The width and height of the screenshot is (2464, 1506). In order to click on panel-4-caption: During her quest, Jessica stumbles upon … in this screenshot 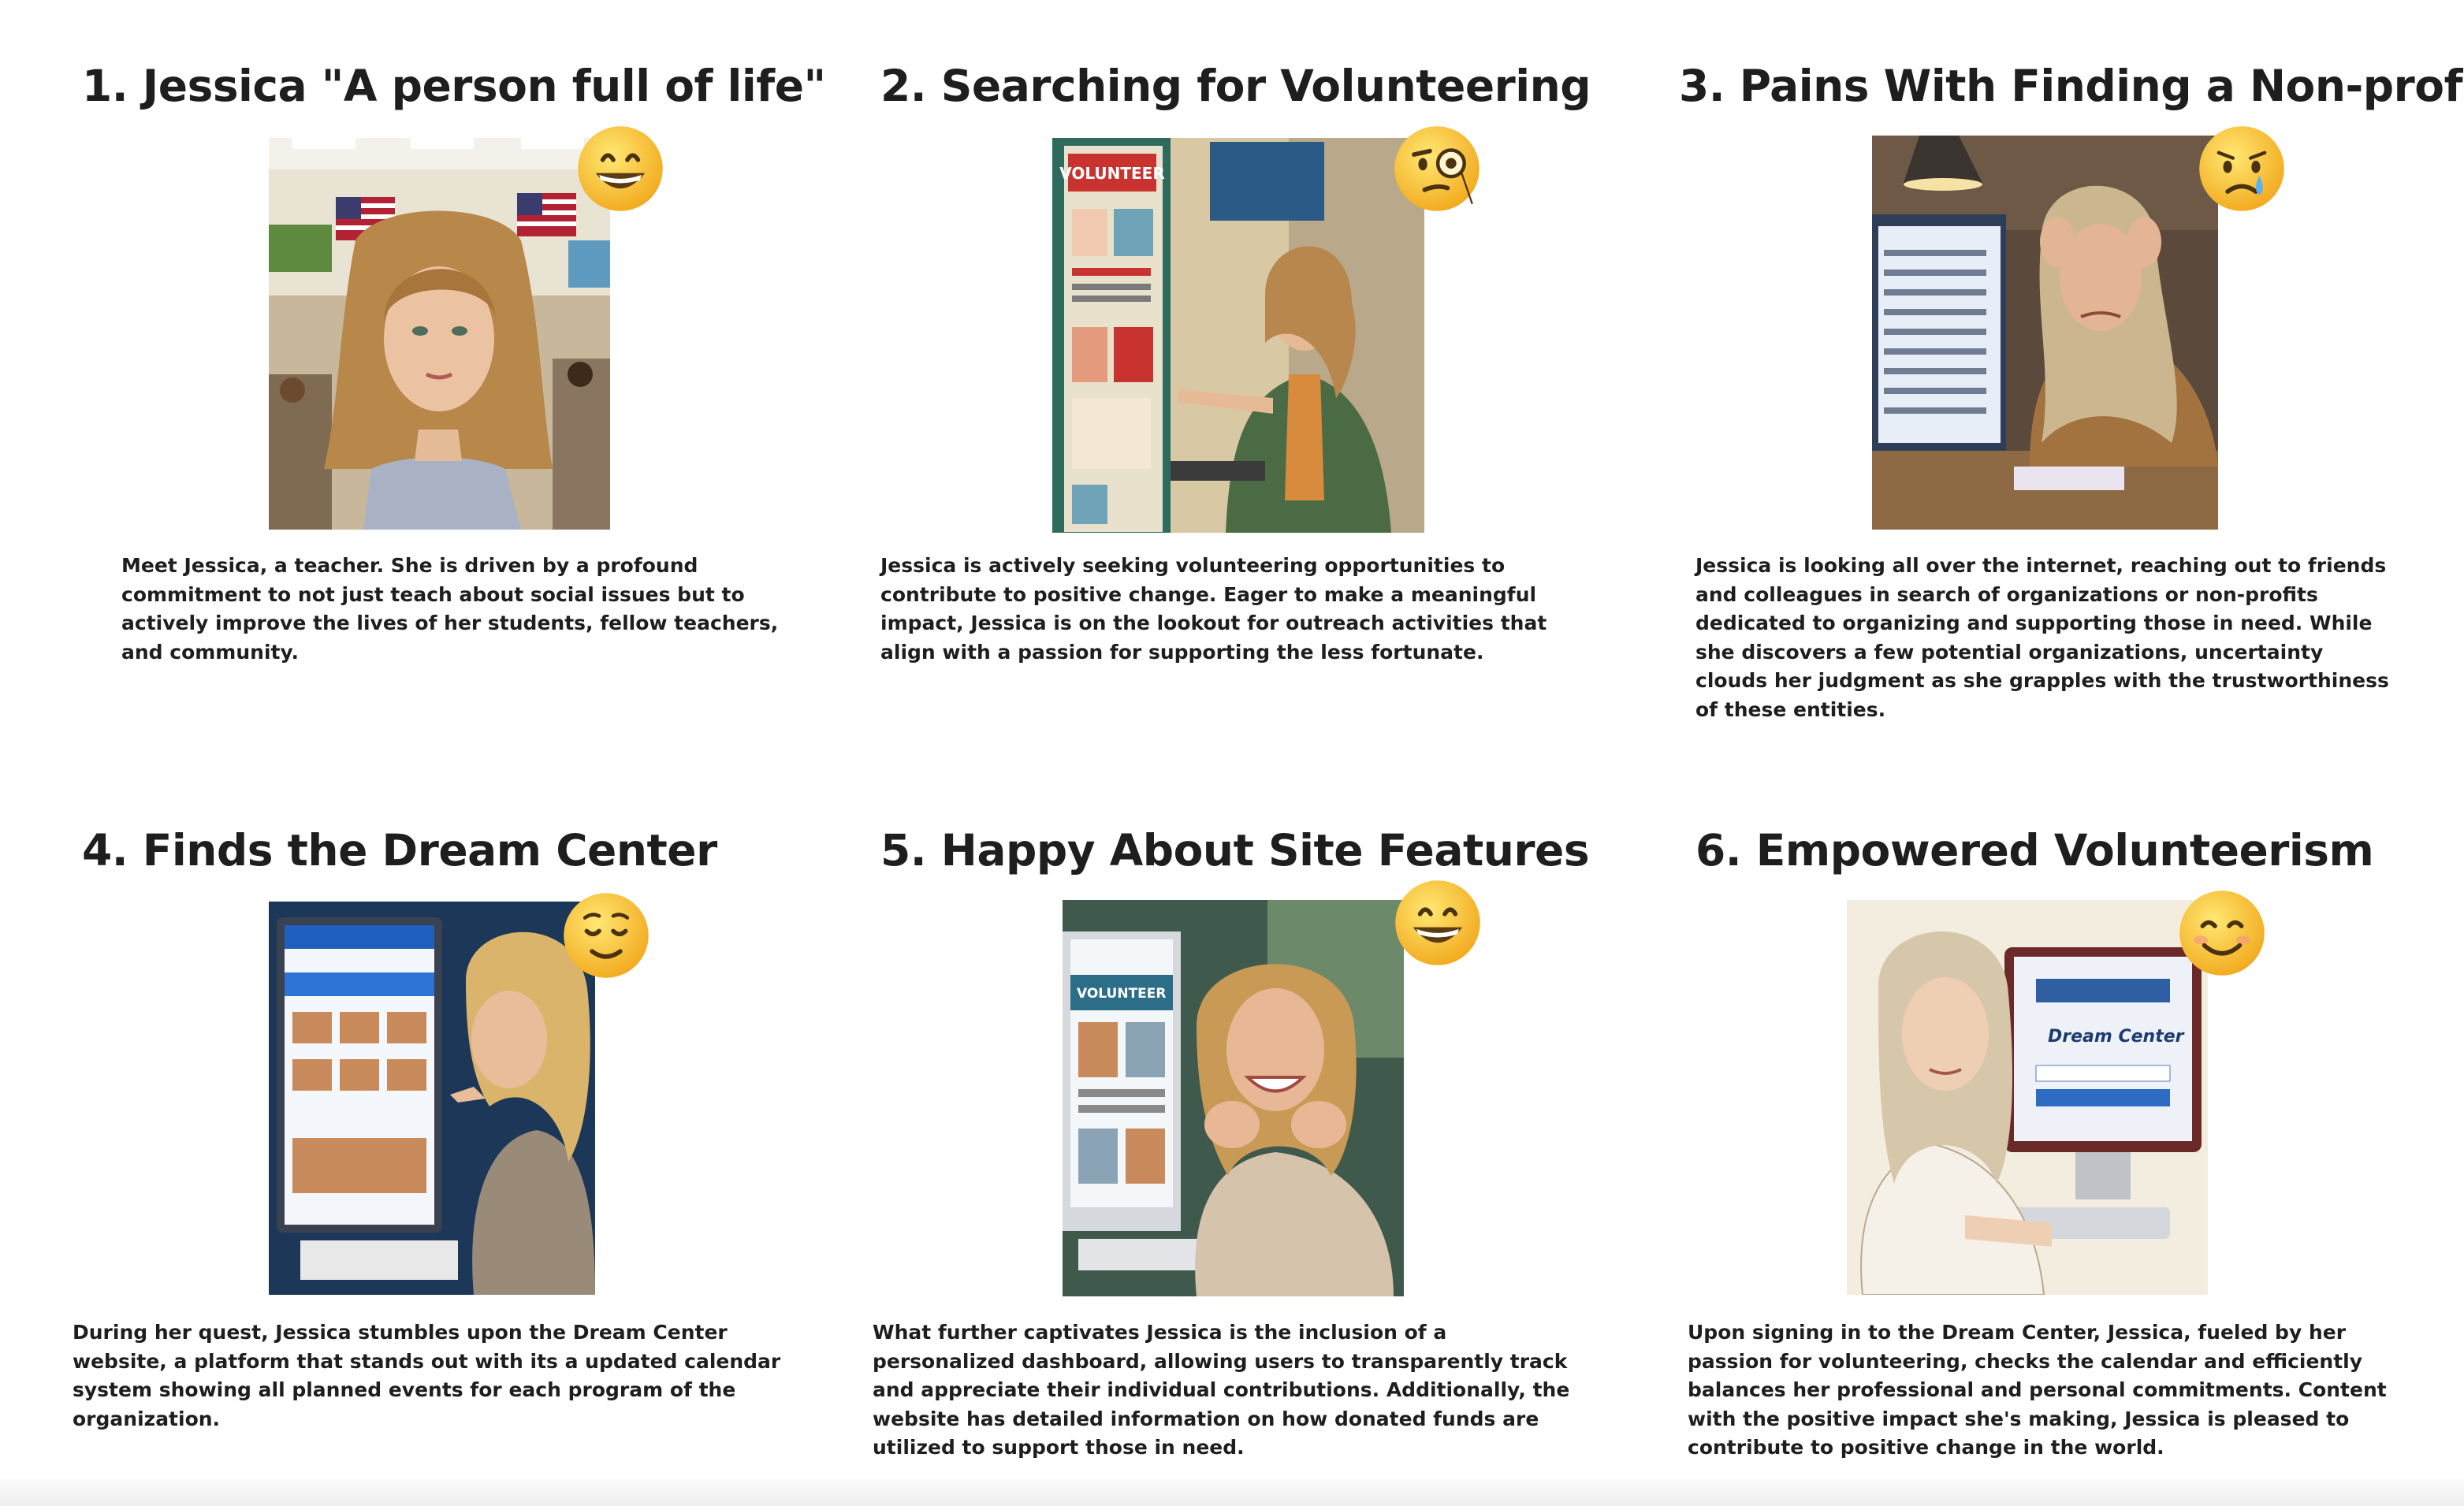, I will do `click(427, 1375)`.